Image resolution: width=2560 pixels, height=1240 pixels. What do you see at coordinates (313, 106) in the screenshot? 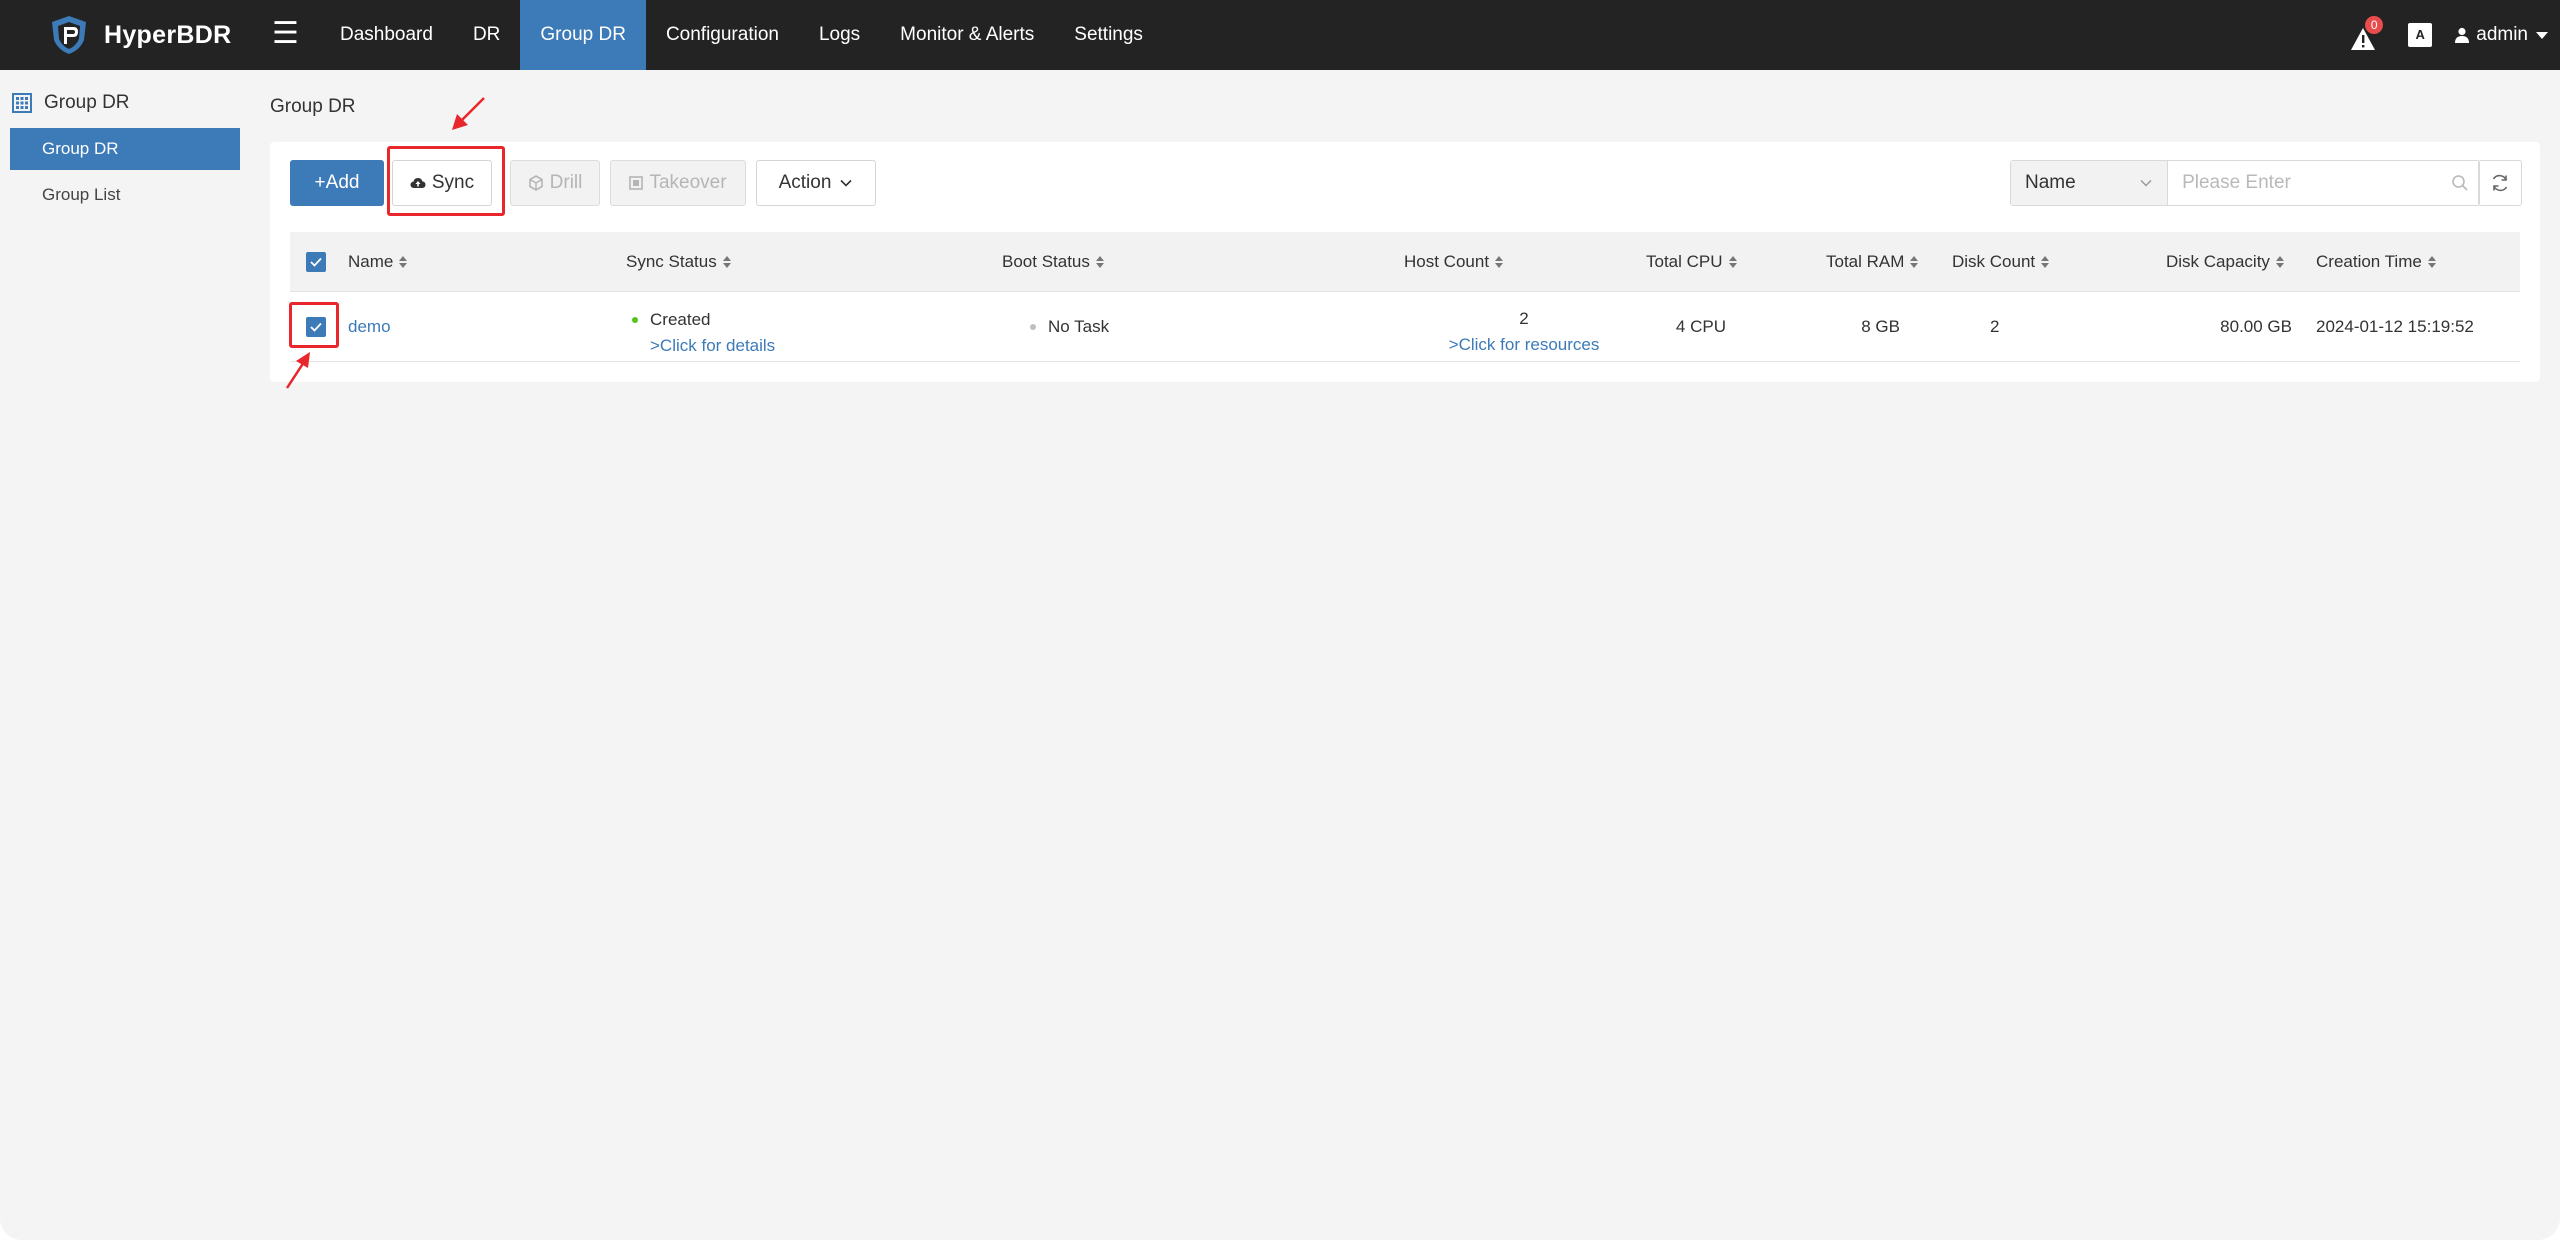
I see `page-title: Group DR` at bounding box center [313, 106].